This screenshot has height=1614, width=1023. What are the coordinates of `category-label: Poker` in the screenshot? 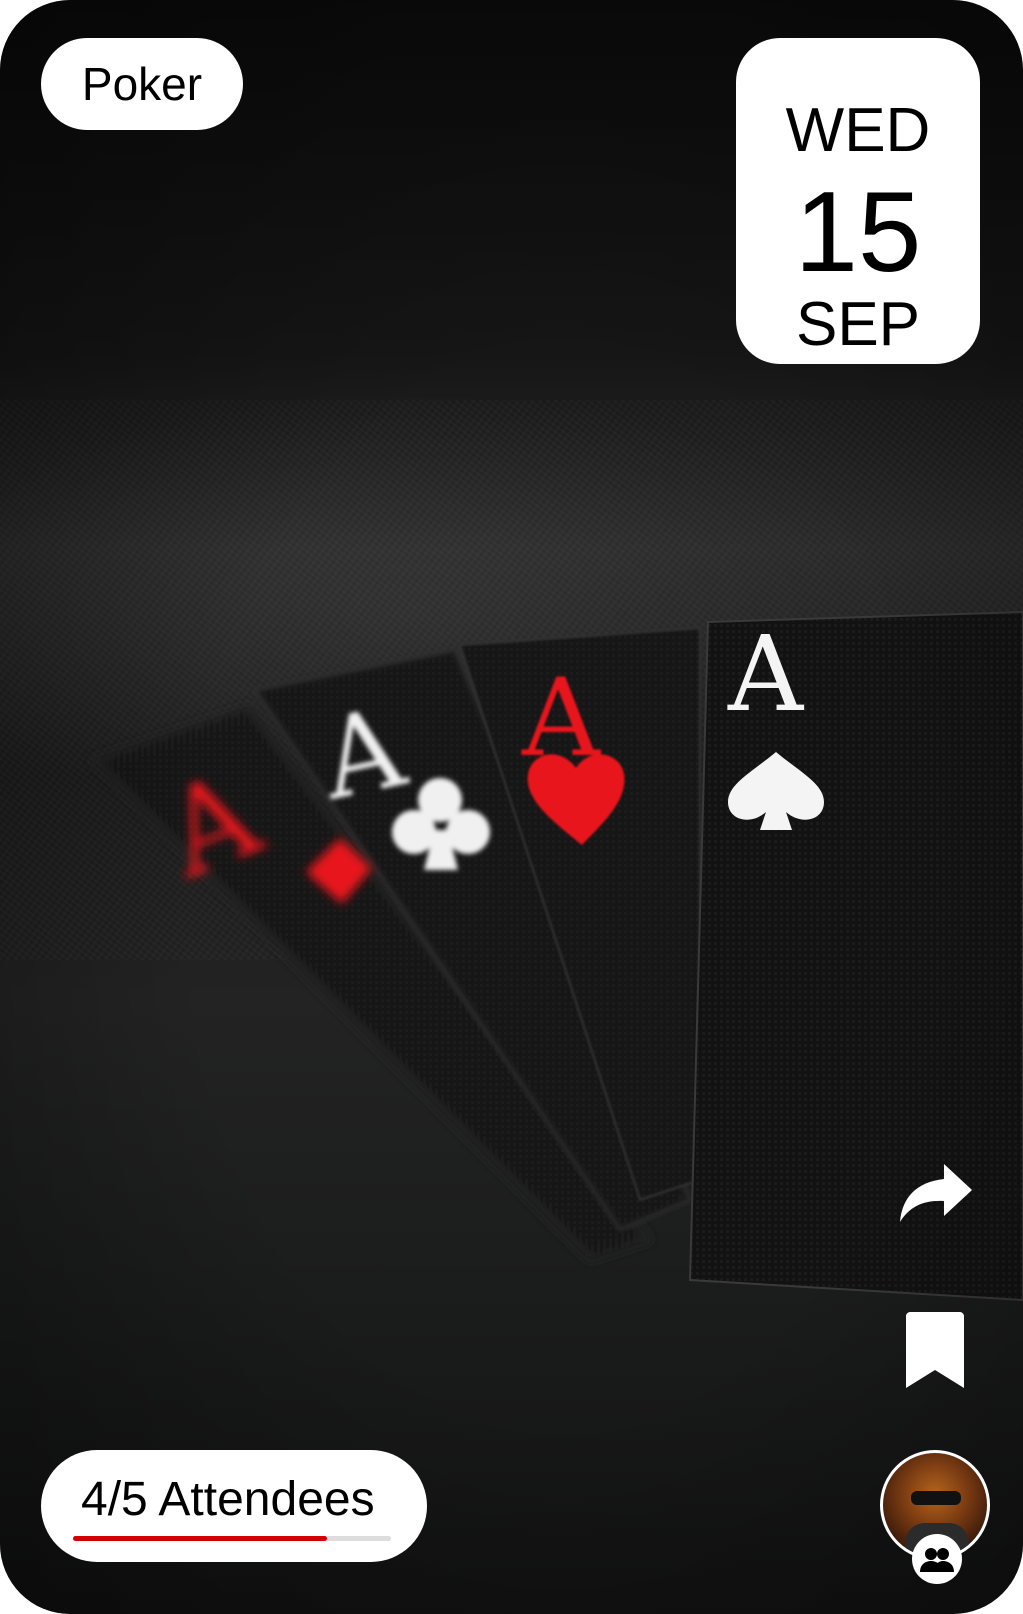 It's located at (142, 84).